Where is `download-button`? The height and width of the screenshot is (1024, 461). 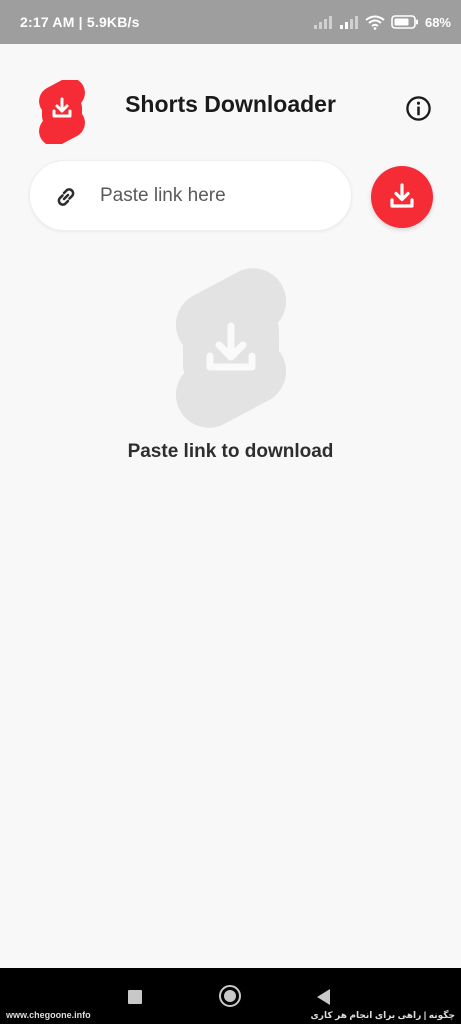
download-button is located at coordinates (402, 197).